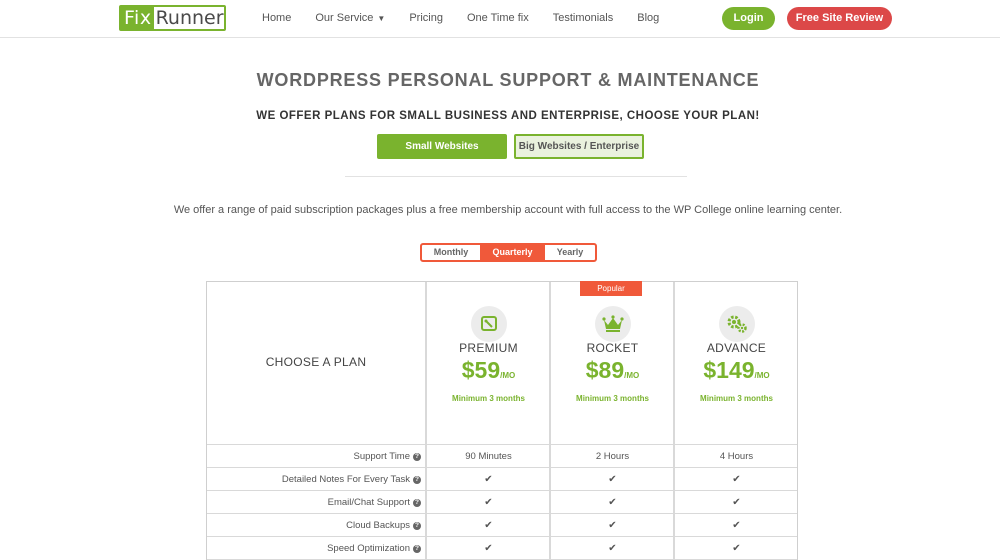 The width and height of the screenshot is (1000, 560). I want to click on feature-label-text: Email/Chat Support, so click(368, 502).